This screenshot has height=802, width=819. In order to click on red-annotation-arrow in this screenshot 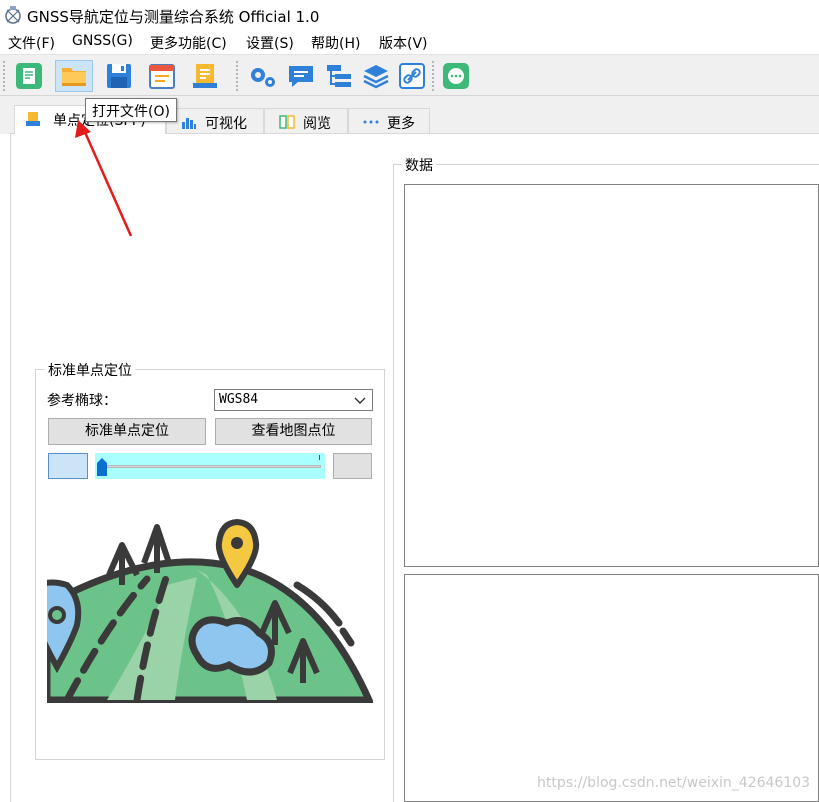, I will do `click(104, 178)`.